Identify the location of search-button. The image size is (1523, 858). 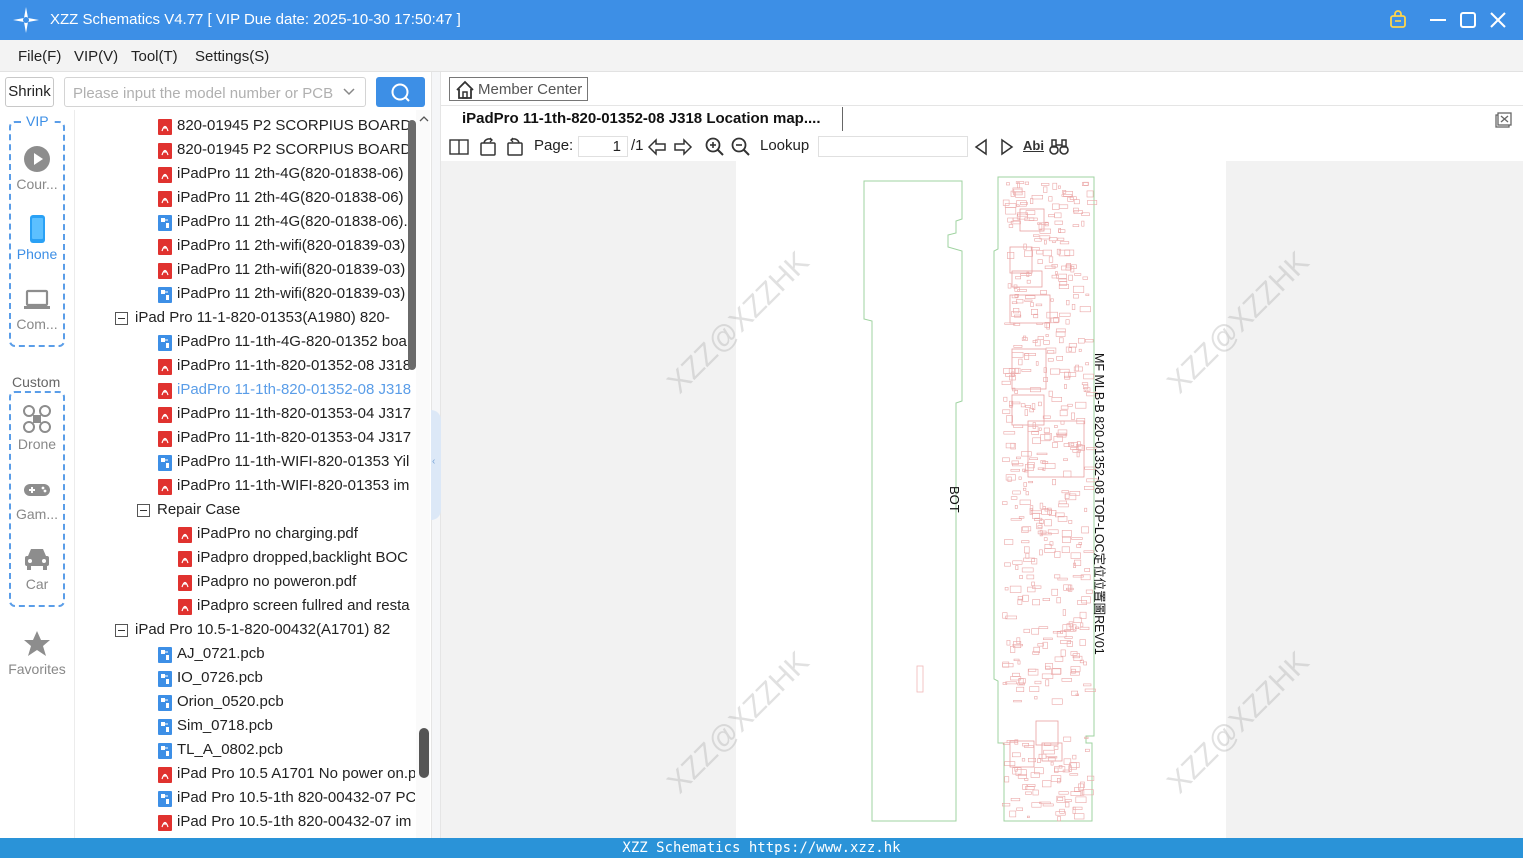
(400, 92).